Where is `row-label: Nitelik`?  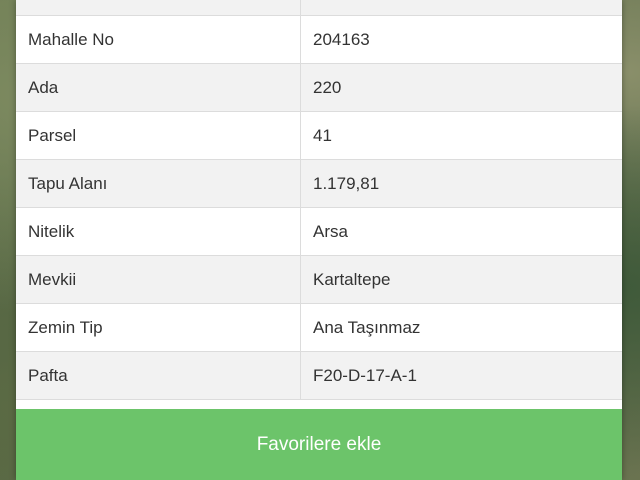
row-label: Nitelik is located at coordinates (158, 231).